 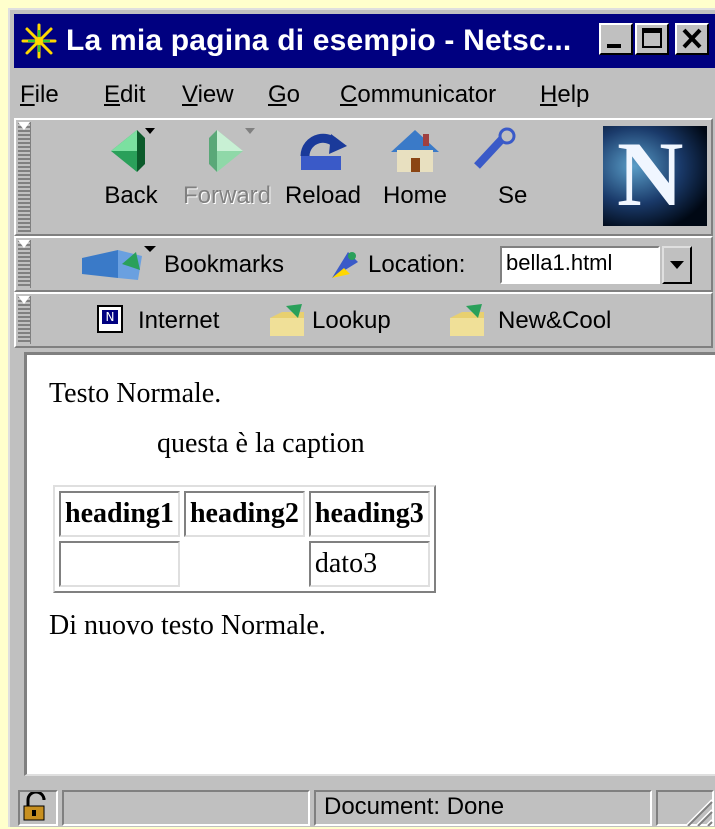 I want to click on reload-icon, so click(x=323, y=151).